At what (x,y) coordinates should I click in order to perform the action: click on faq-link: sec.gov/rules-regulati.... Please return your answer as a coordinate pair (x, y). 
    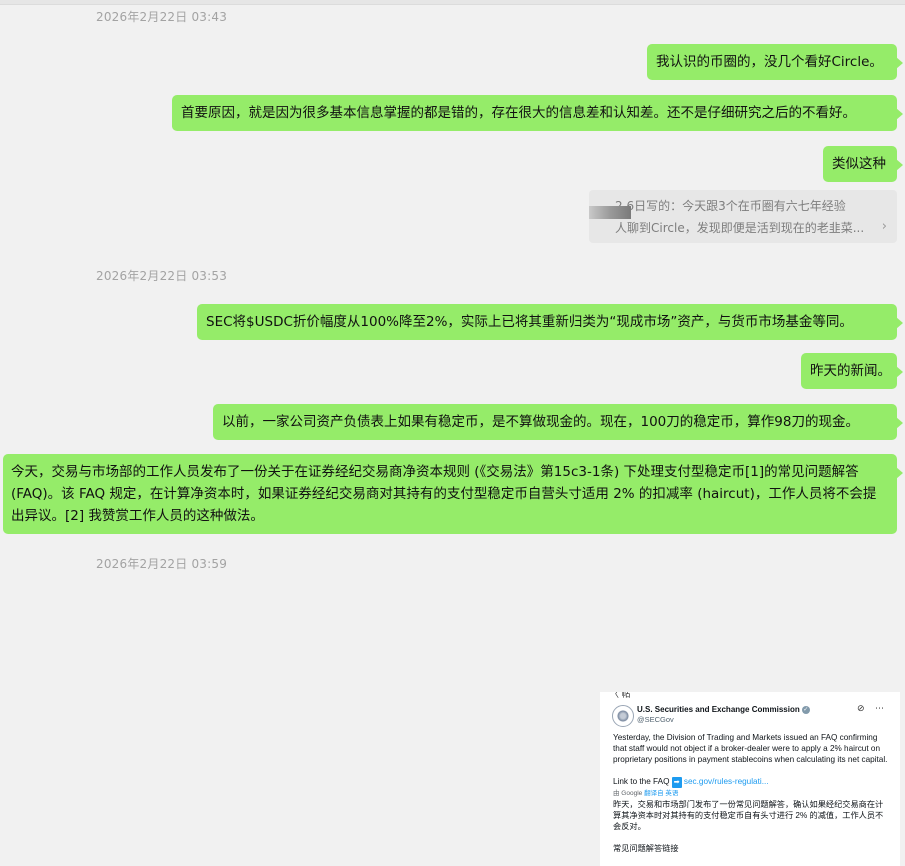
    Looking at the image, I should click on (726, 781).